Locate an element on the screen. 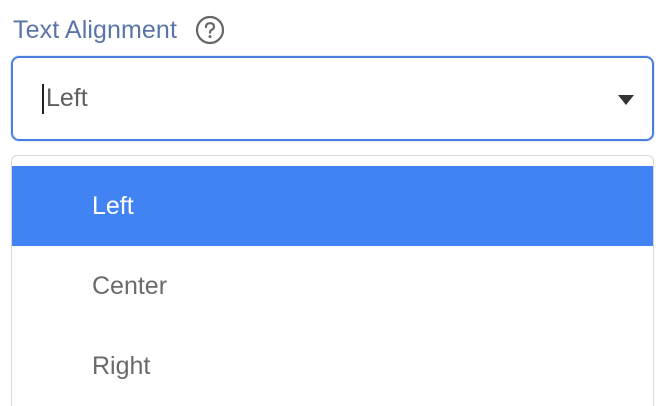  field-label-row: Text Alignment is located at coordinates (119, 30).